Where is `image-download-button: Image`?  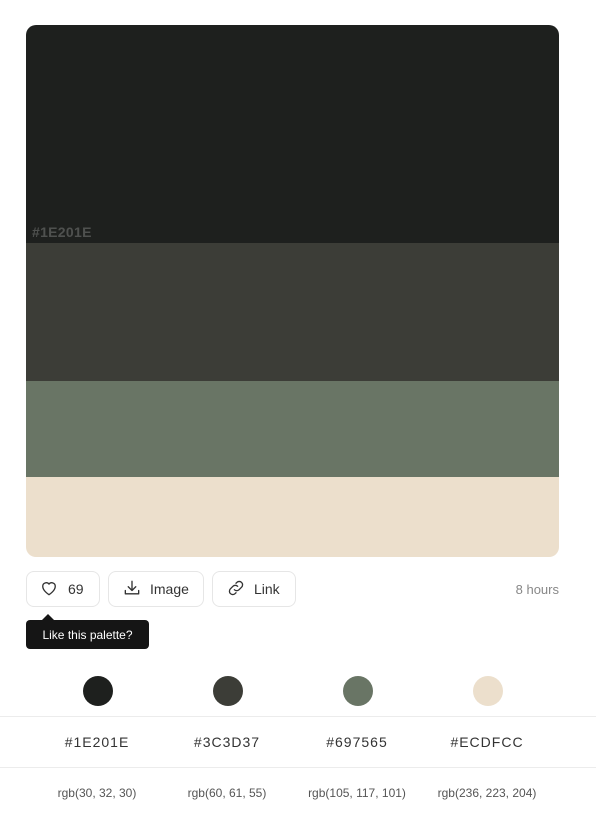
image-download-button: Image is located at coordinates (156, 589).